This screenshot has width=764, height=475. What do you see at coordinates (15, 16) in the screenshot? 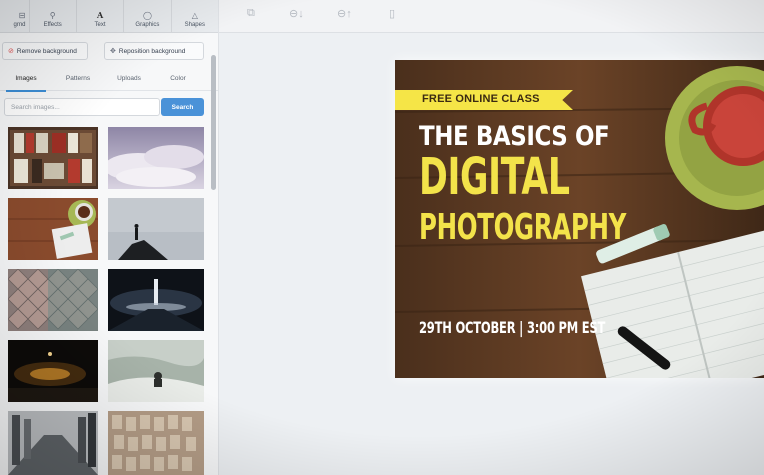
I see `tab-background: ⊟ grnd` at bounding box center [15, 16].